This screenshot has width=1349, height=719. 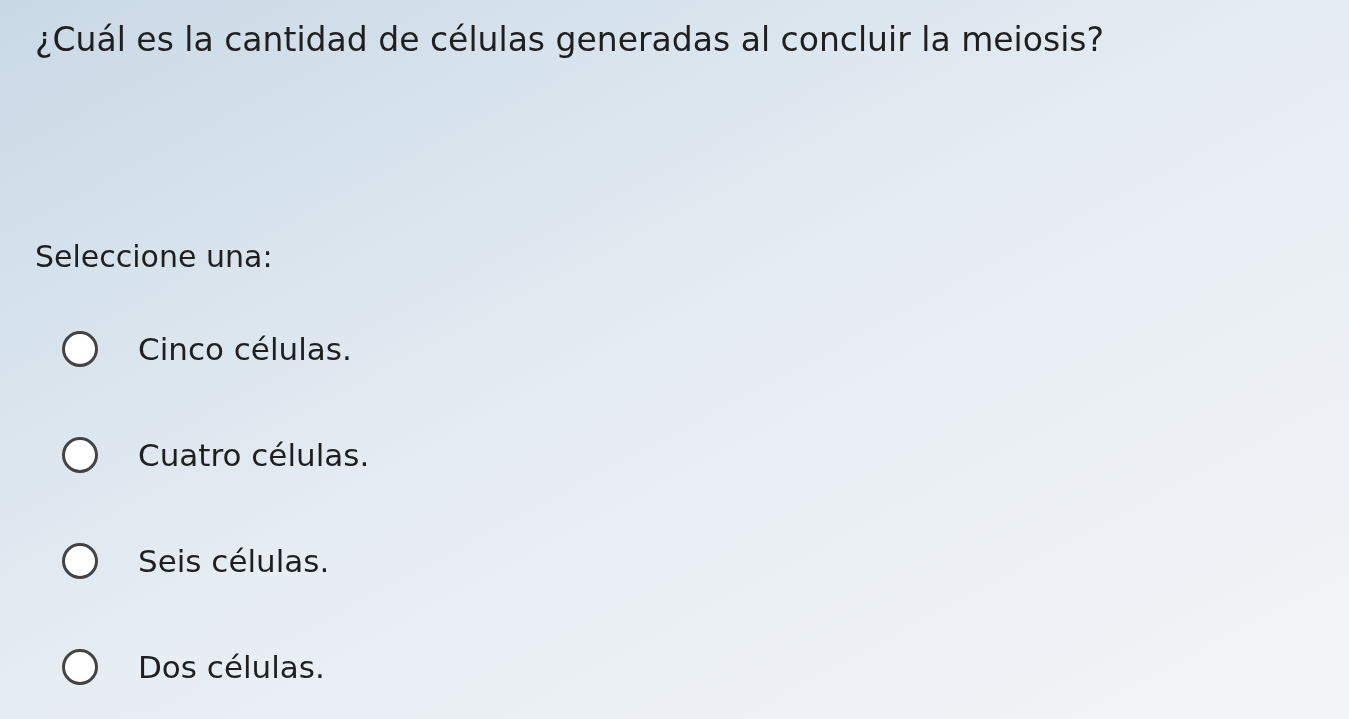 I want to click on prompt-text: Seleccione una:, so click(x=154, y=257).